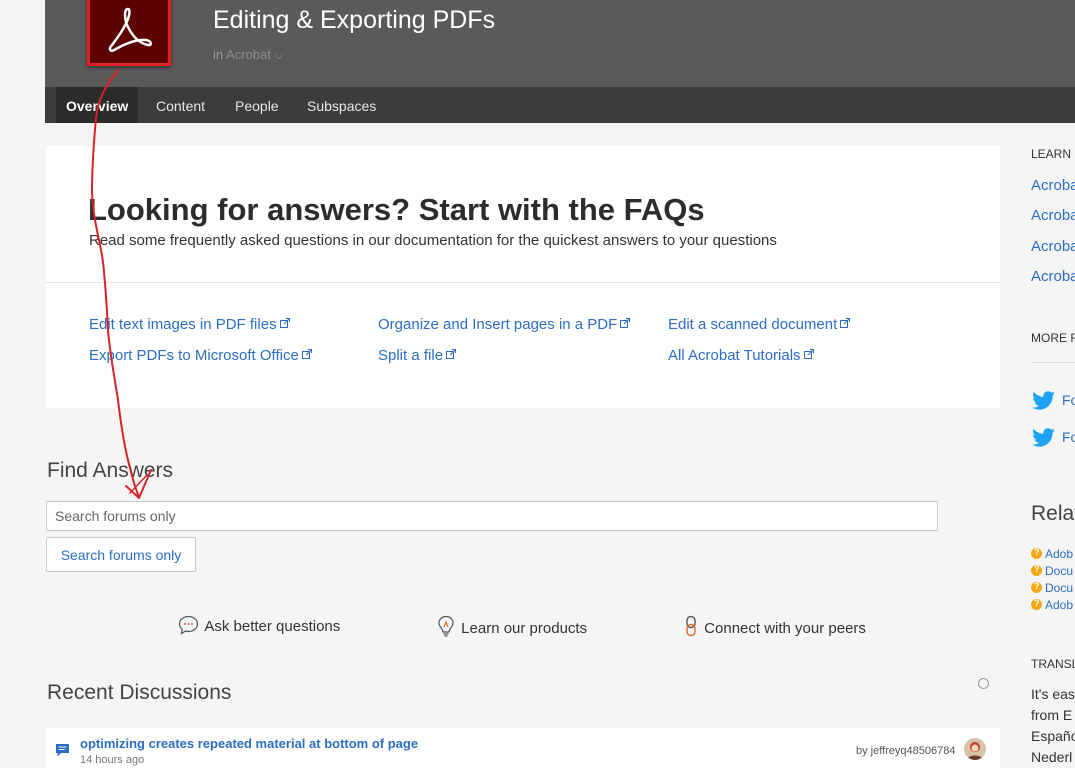  What do you see at coordinates (62, 750) in the screenshot?
I see `discussion-icon` at bounding box center [62, 750].